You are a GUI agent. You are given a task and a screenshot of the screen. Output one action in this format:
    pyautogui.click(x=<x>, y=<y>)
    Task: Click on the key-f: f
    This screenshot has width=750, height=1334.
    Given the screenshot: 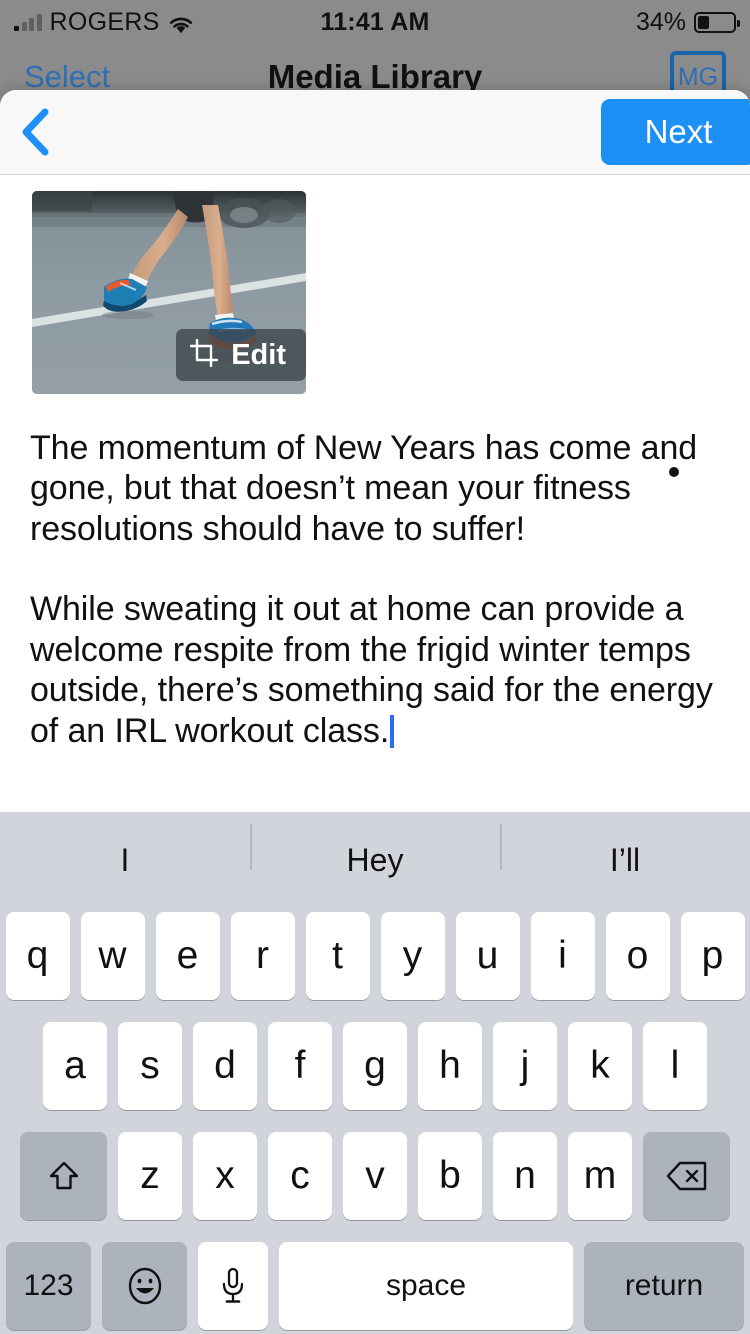 What is the action you would take?
    pyautogui.click(x=300, y=1066)
    